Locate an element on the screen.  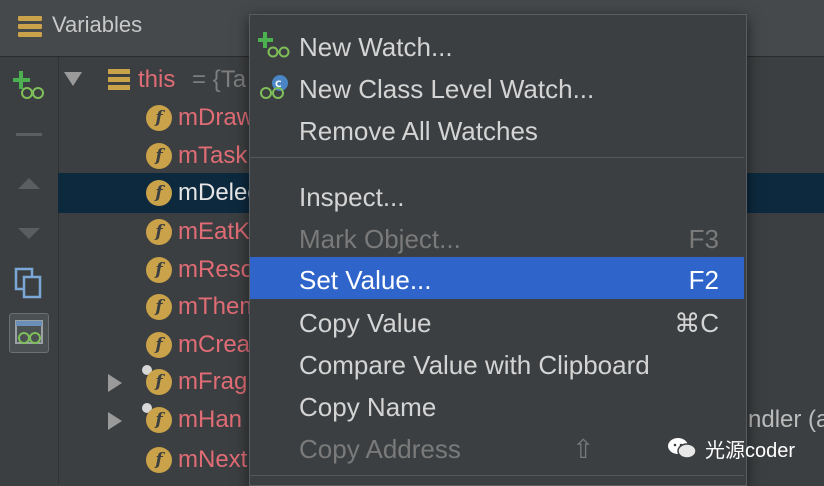
menu-item-shortcut: ⌘C is located at coordinates (696, 323).